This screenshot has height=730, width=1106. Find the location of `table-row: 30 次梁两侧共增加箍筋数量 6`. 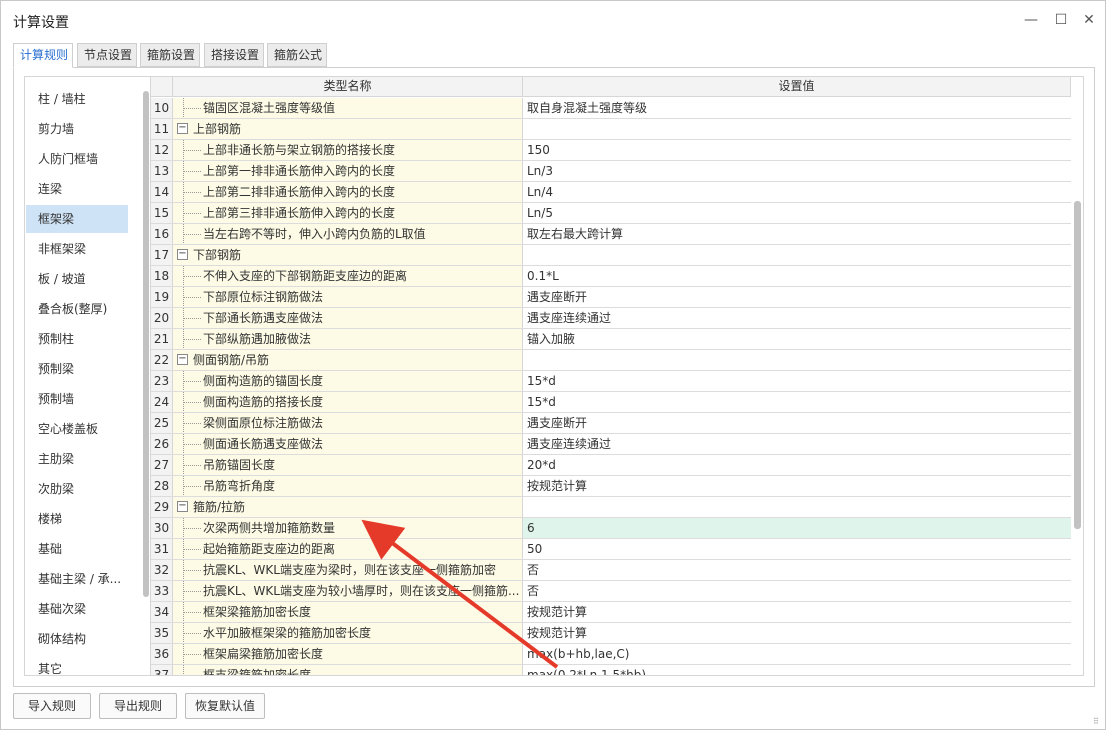

table-row: 30 次梁两侧共增加箍筋数量 6 is located at coordinates (611, 528).